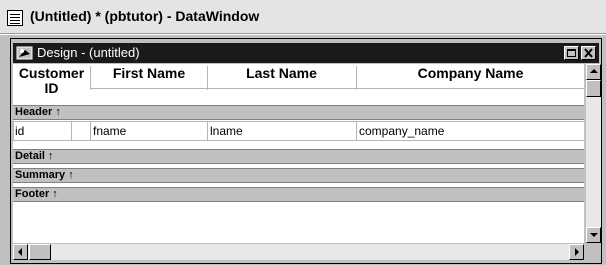  I want to click on header-customer-id-line1: Customer, so click(51, 73).